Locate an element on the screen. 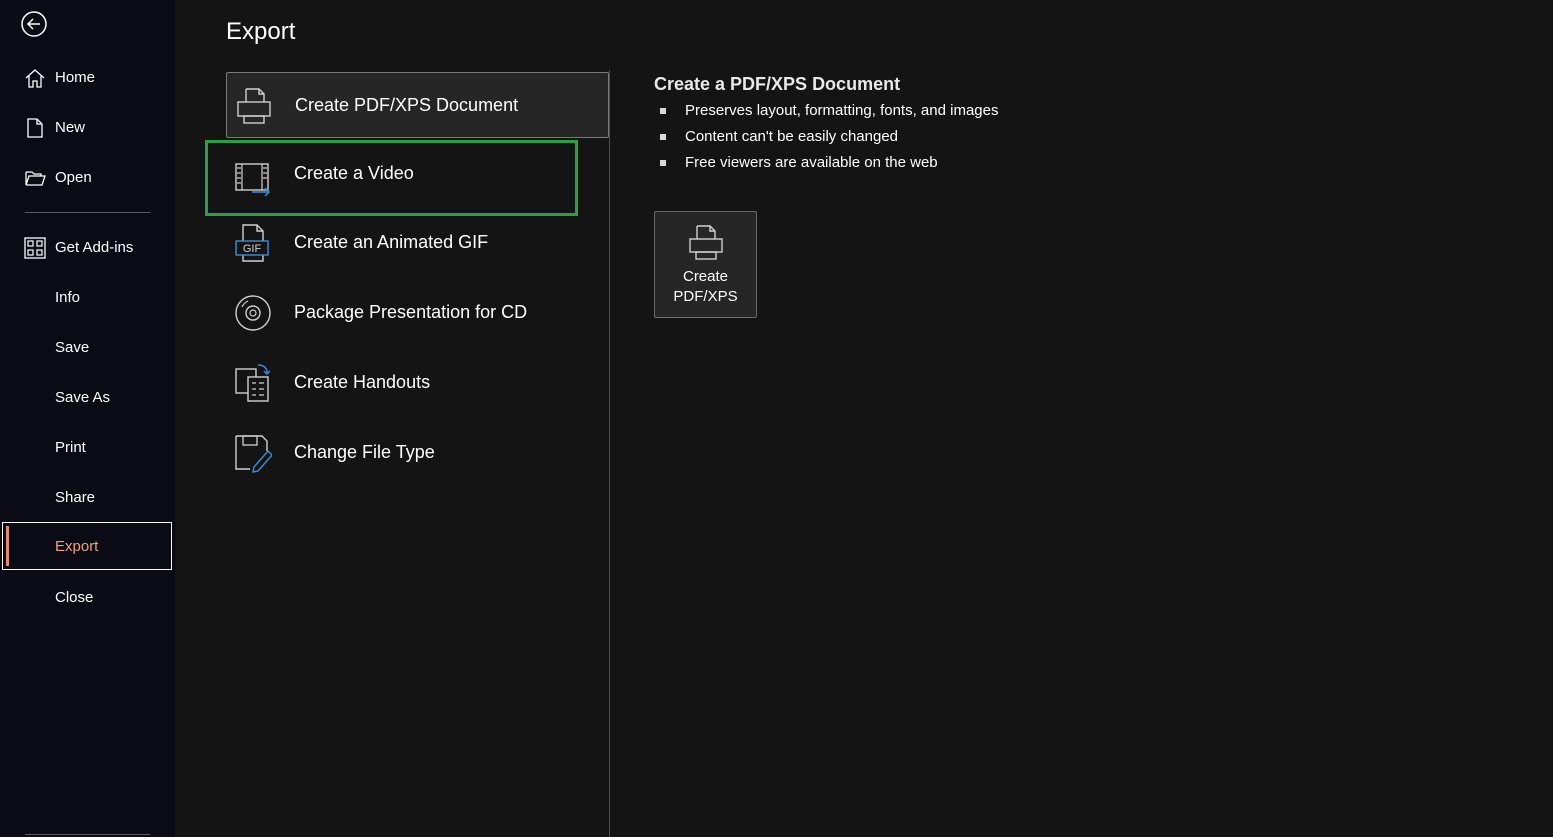  add-ins-grid-icon is located at coordinates (35, 248).